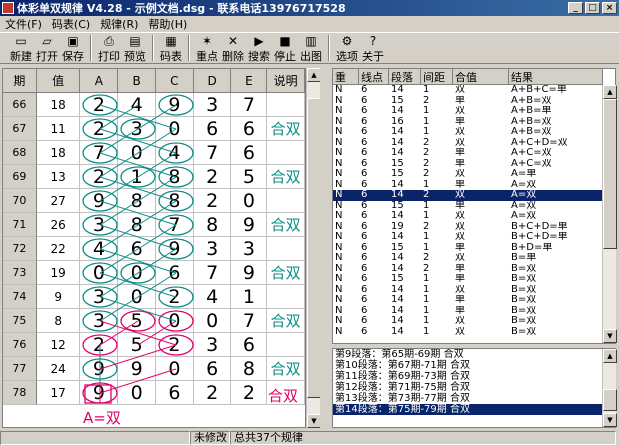  I want to click on rules-header-cell: 线点, so click(374, 77).